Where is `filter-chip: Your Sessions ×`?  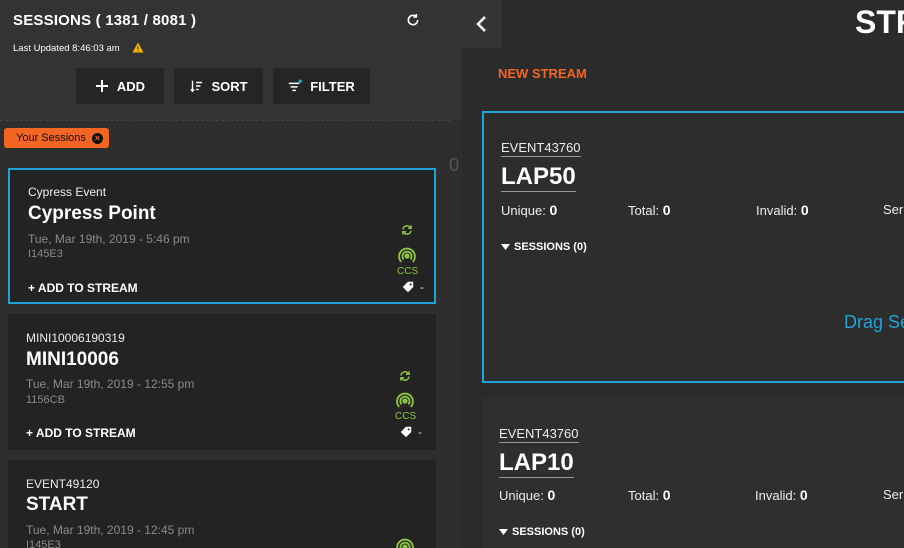
filter-chip: Your Sessions × is located at coordinates (56, 138).